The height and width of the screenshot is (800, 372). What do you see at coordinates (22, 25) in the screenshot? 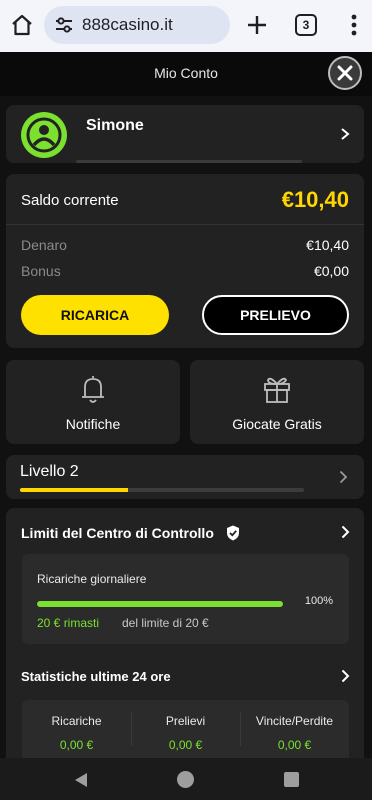
I see `home-icon` at bounding box center [22, 25].